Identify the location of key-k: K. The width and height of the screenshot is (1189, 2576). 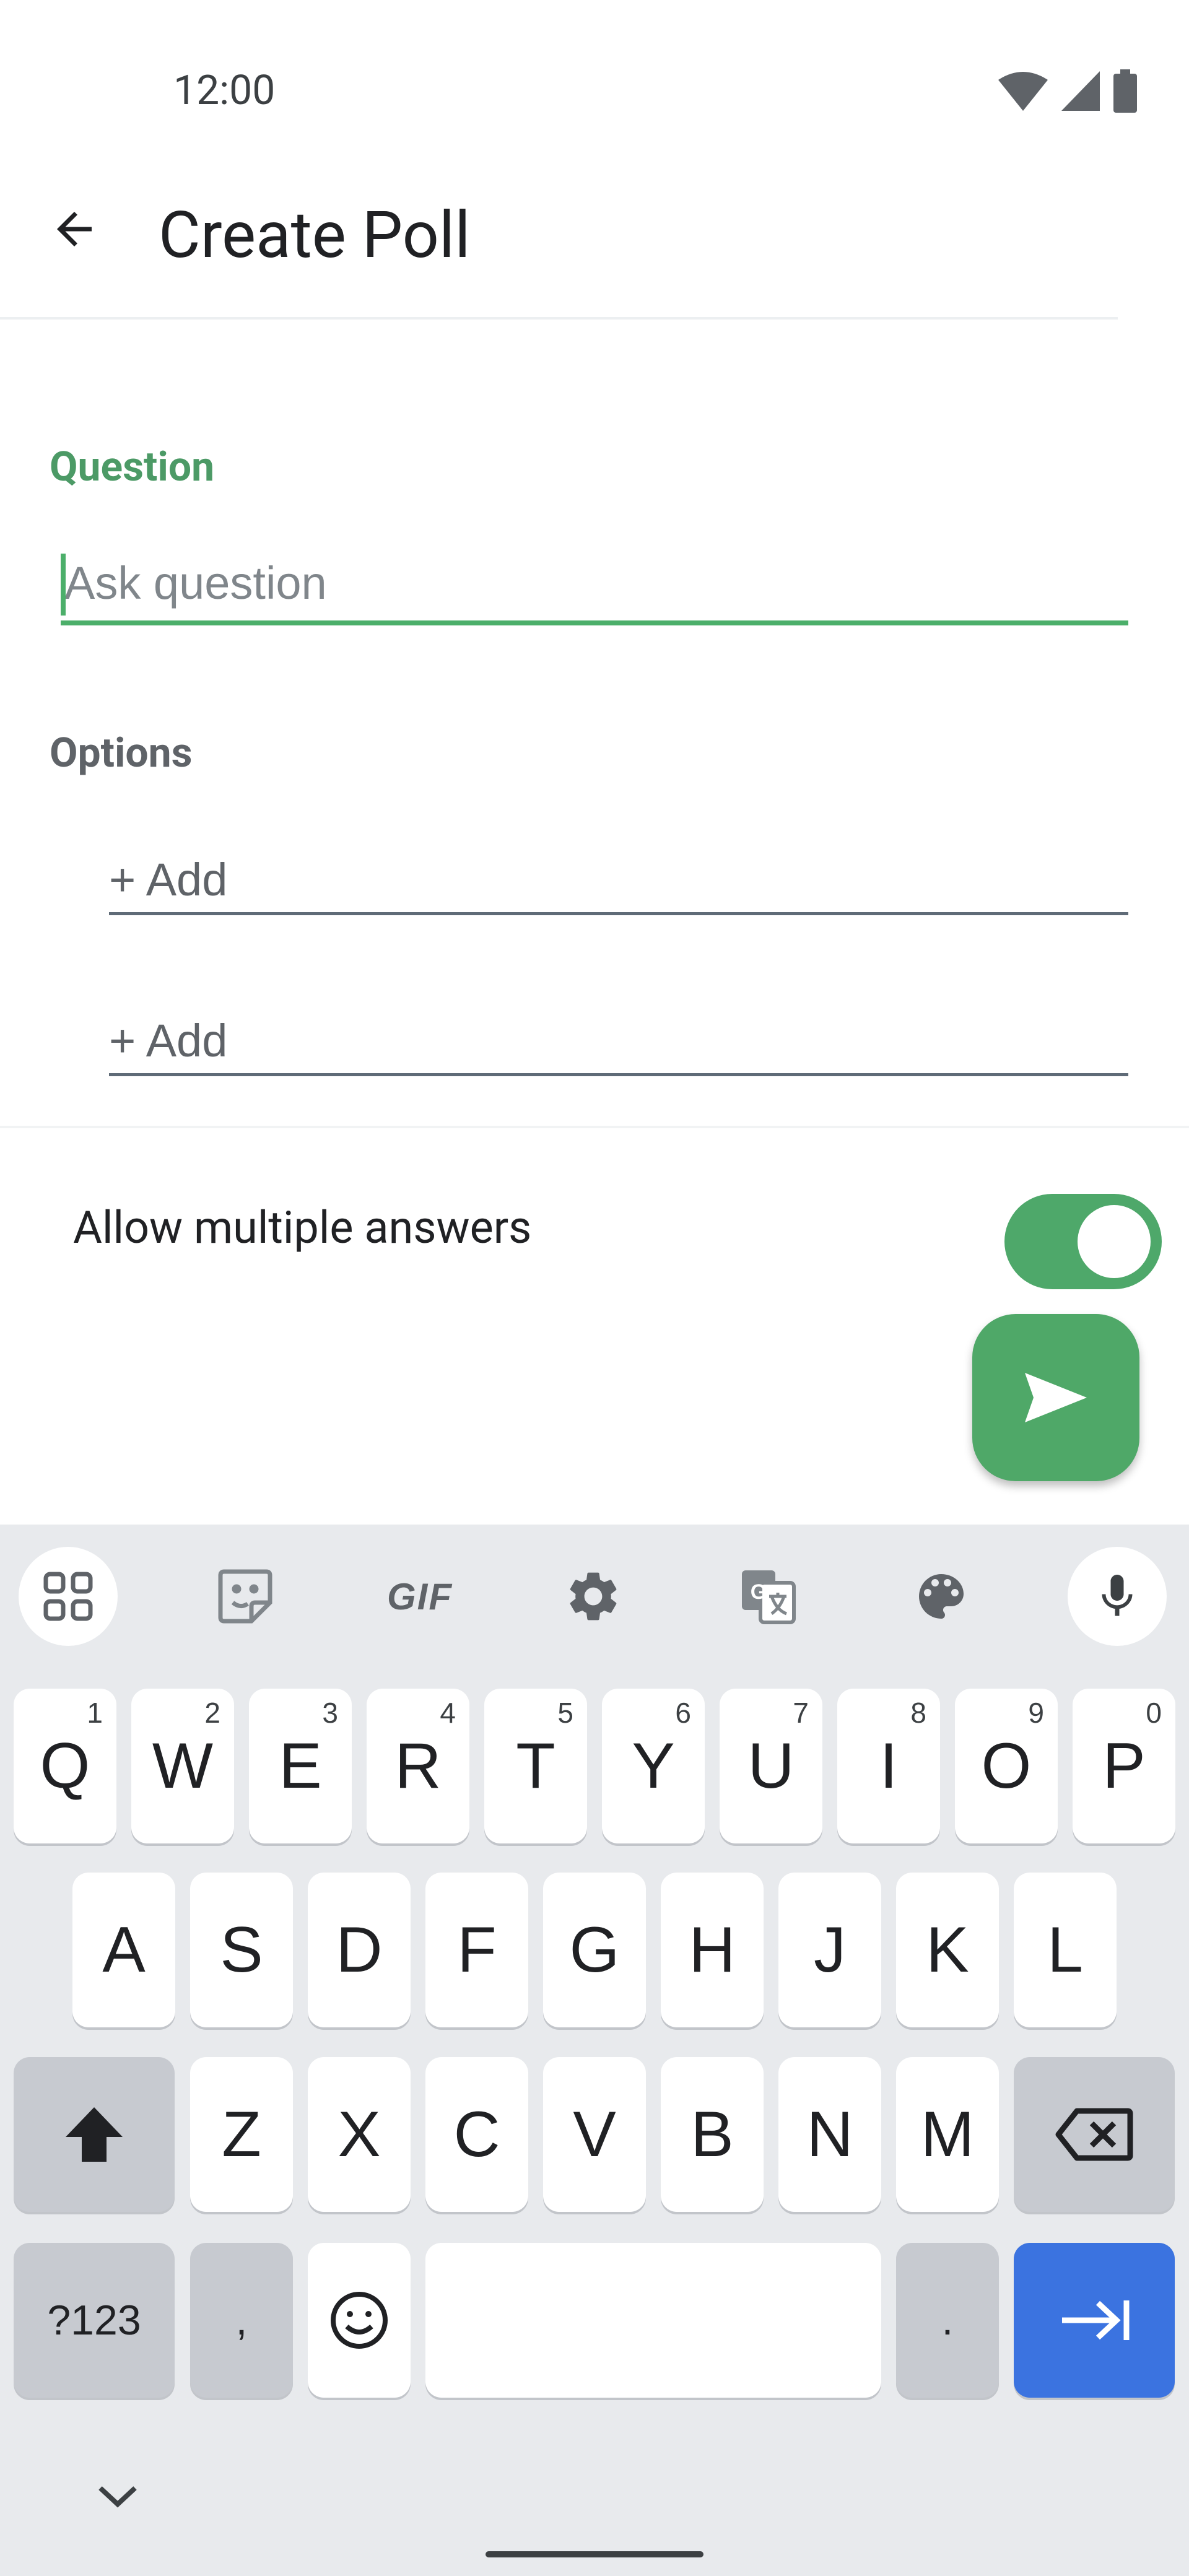
(947, 1950).